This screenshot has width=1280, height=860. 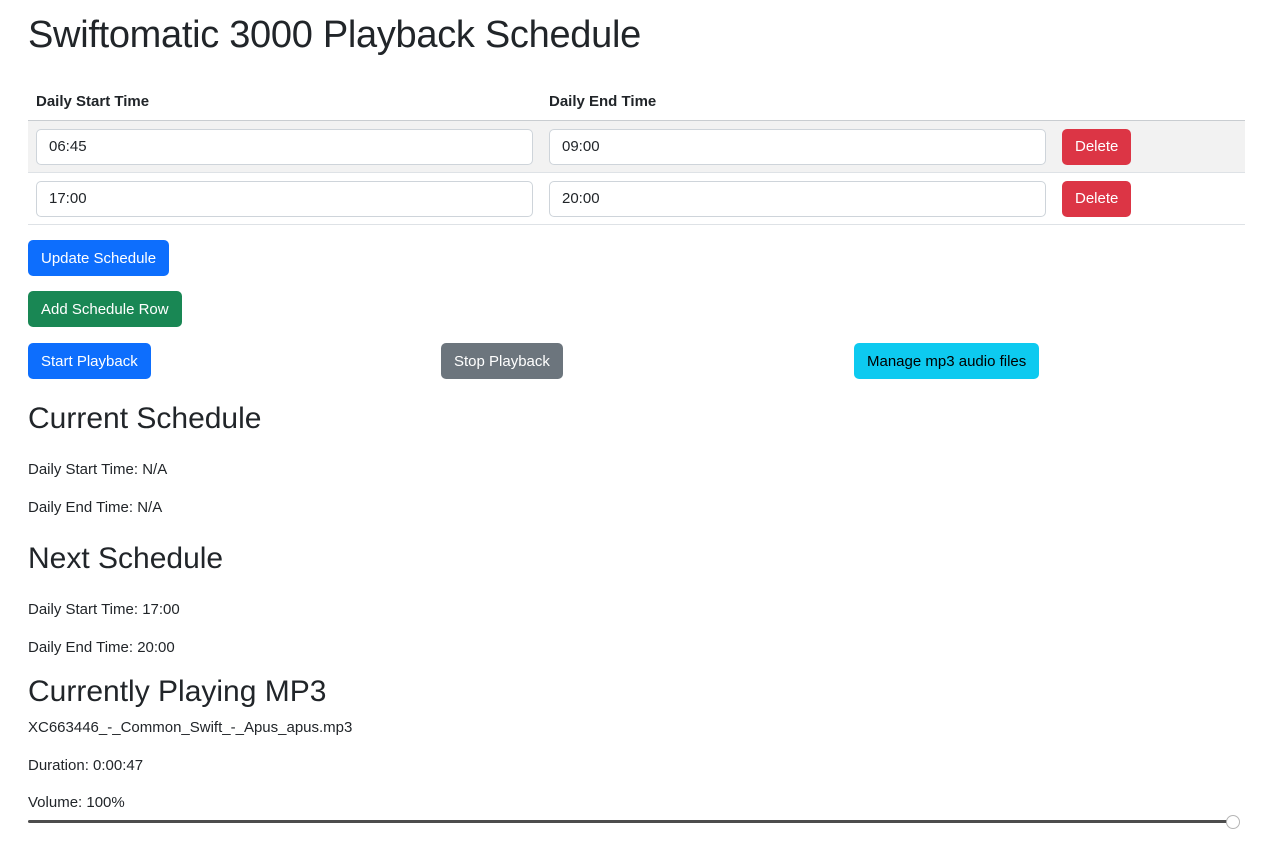 What do you see at coordinates (284, 101) in the screenshot?
I see `header-start-time: Daily Start Time` at bounding box center [284, 101].